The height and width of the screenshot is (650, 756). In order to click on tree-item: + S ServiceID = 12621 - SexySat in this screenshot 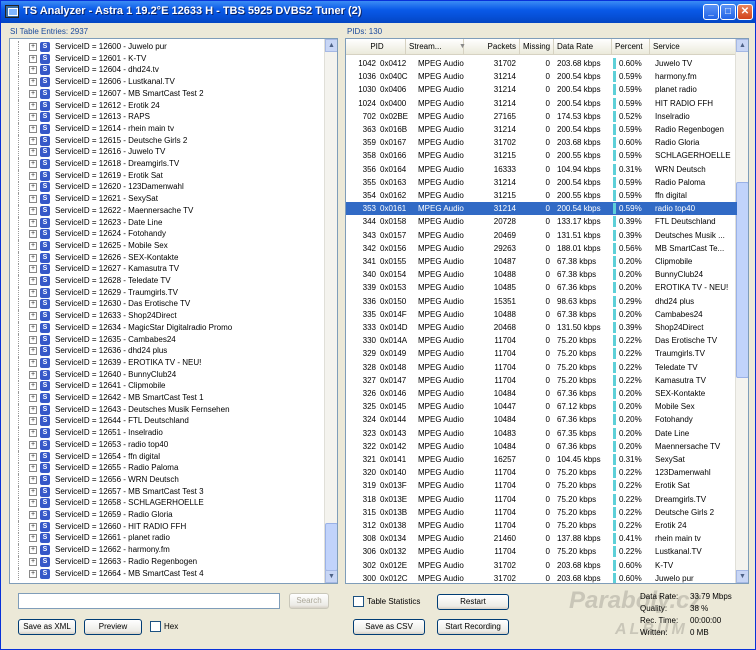, I will do `click(167, 199)`.